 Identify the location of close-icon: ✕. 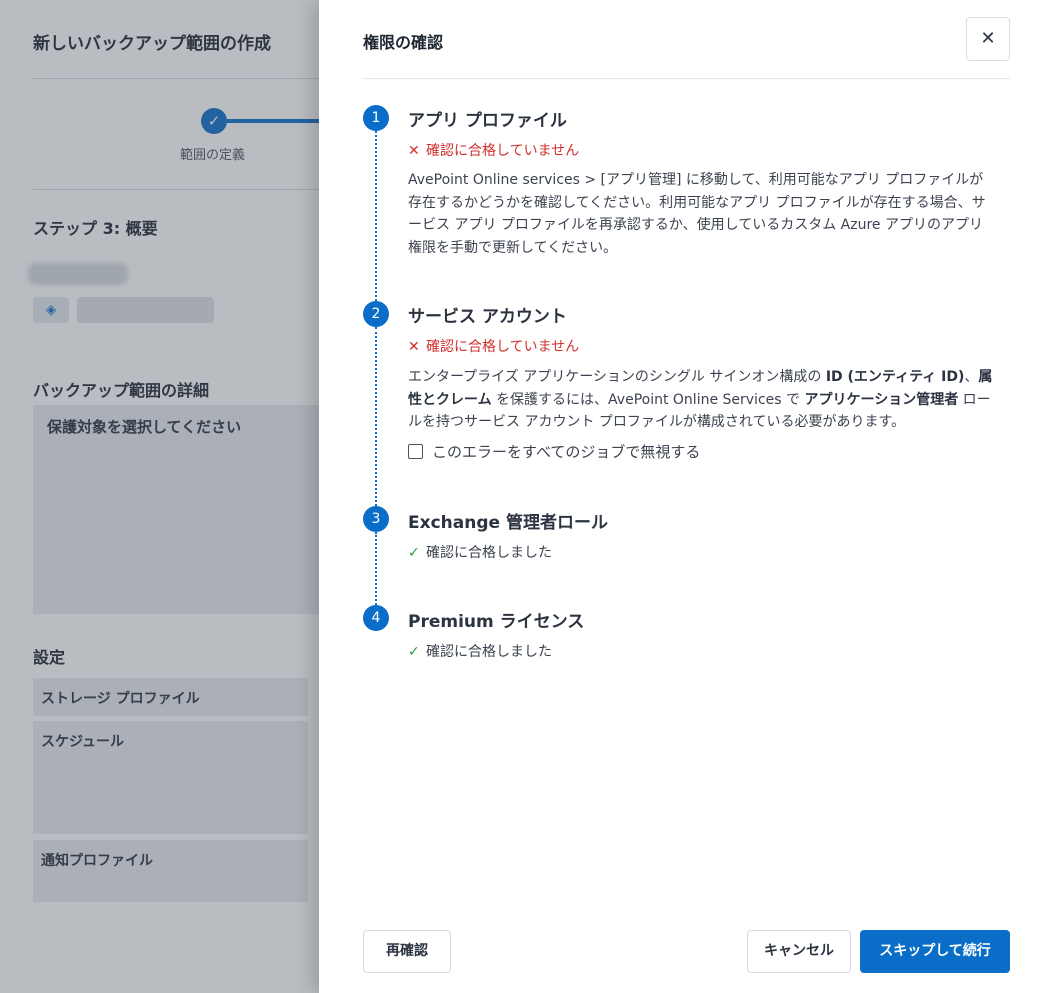
(988, 38).